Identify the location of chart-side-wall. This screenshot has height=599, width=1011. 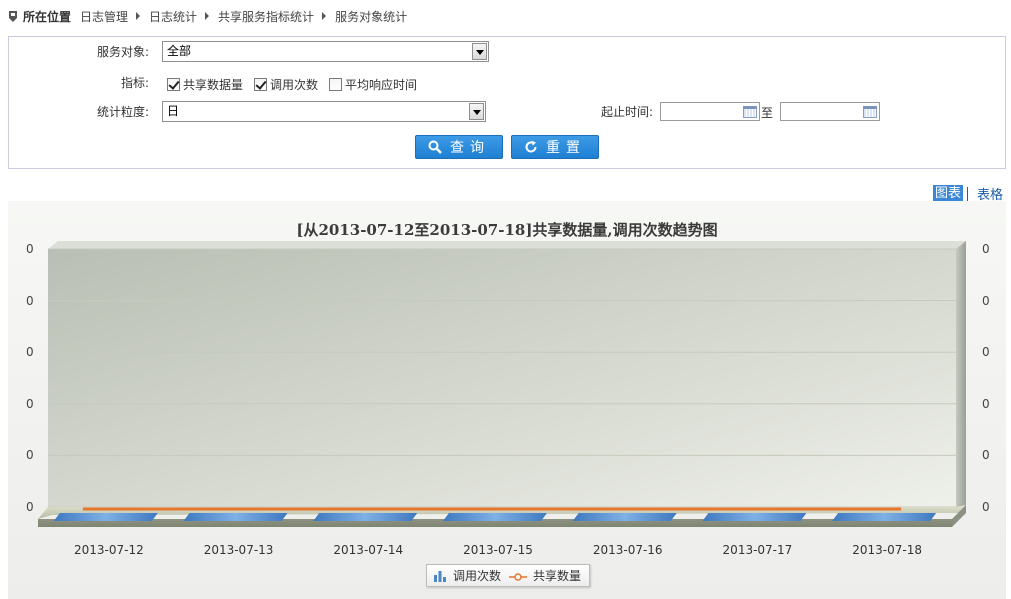
(961, 377).